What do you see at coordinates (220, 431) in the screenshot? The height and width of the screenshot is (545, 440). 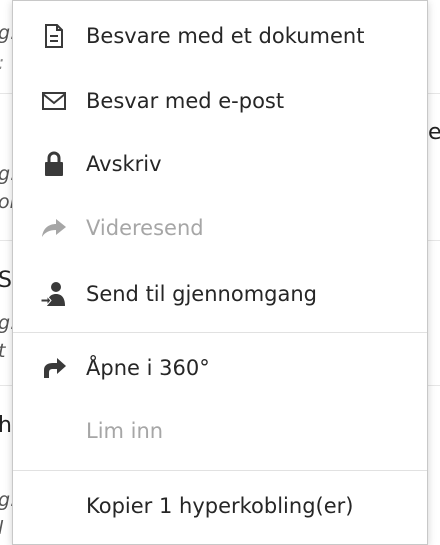 I see `menu-item-paste: Lim inn` at bounding box center [220, 431].